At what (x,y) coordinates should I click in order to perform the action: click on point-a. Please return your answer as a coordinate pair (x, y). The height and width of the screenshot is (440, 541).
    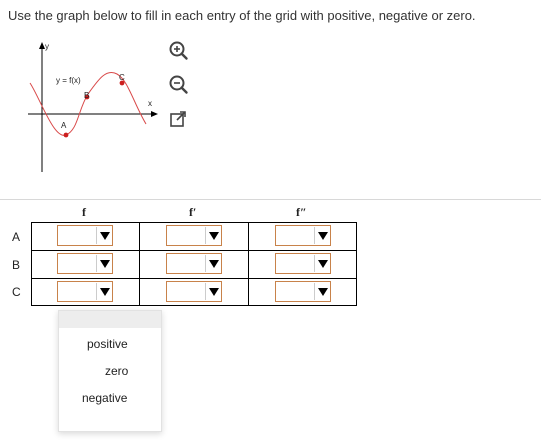
    Looking at the image, I should click on (66, 135).